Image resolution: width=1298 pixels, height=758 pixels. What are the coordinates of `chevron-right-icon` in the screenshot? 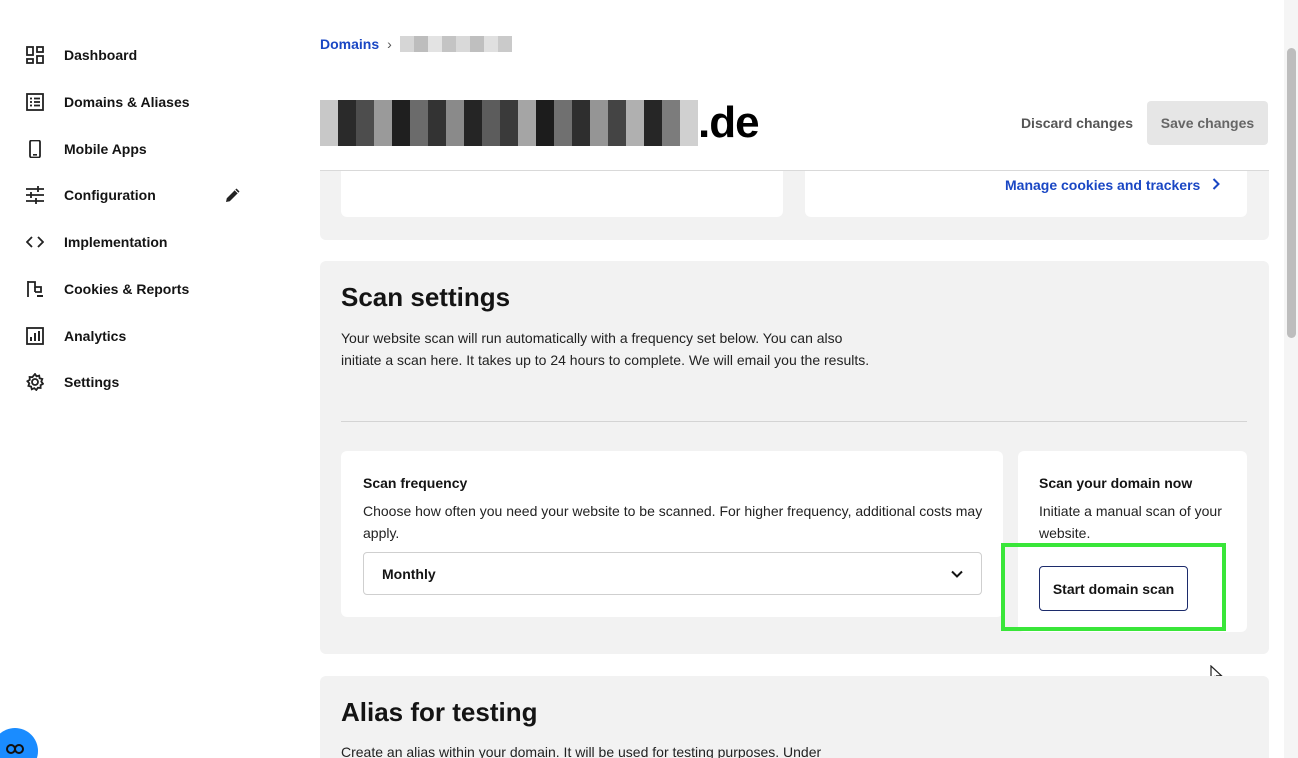 It's located at (1216, 185).